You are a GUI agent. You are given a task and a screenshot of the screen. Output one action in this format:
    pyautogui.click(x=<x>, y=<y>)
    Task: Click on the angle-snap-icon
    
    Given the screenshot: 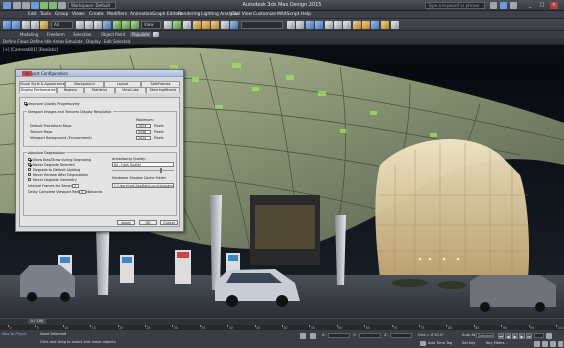 What is the action you would take?
    pyautogui.click(x=206, y=25)
    